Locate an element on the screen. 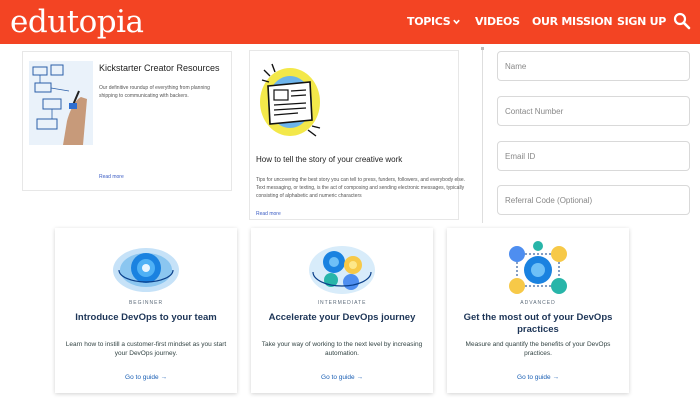 The height and width of the screenshot is (400, 700). nav-topics: TOPICS is located at coordinates (434, 22).